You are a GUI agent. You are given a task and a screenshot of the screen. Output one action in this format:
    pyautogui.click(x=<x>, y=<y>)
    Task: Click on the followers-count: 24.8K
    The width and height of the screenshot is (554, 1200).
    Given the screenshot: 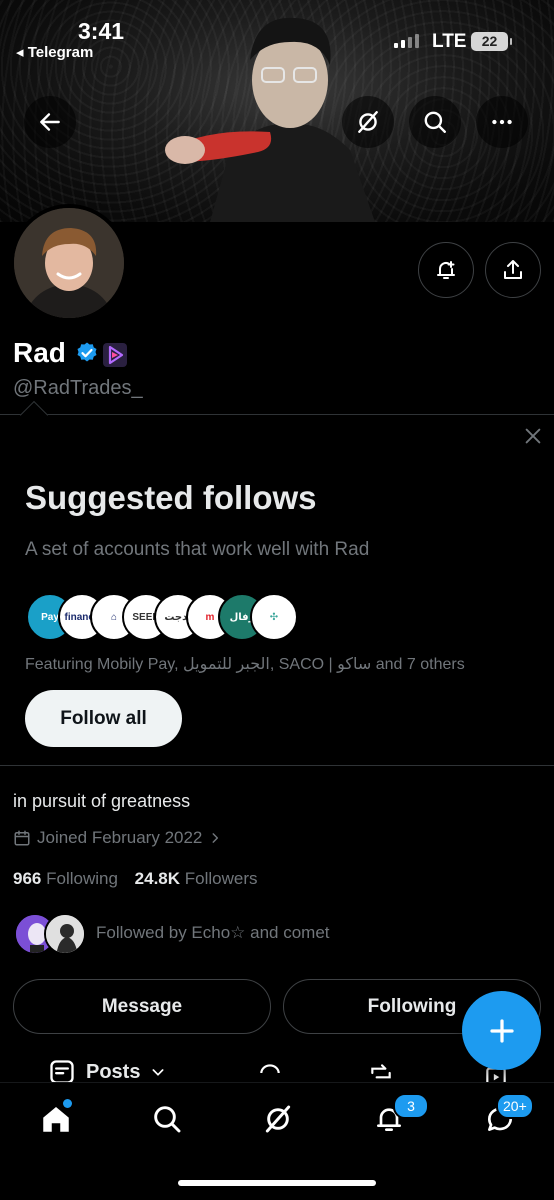 What is the action you would take?
    pyautogui.click(x=157, y=878)
    